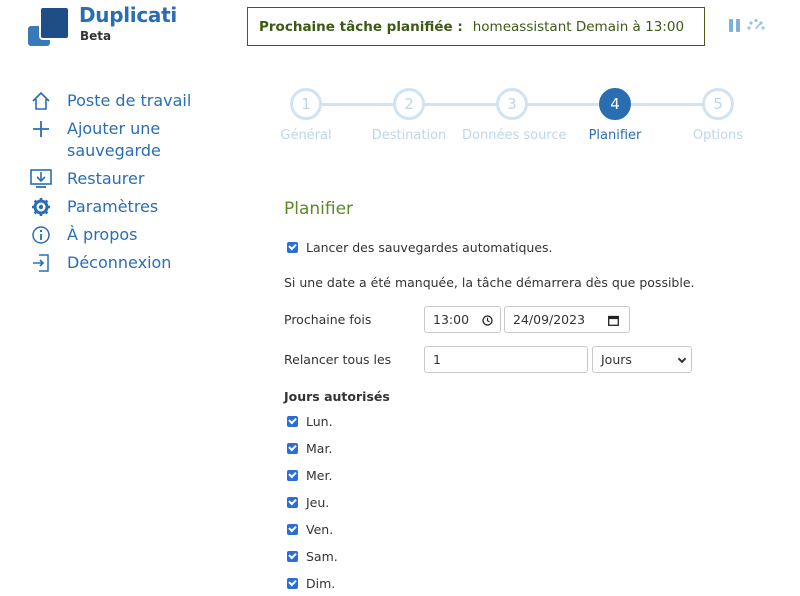 The width and height of the screenshot is (800, 596). Describe the element at coordinates (322, 556) in the screenshot. I see `day-label: Sam.` at that location.